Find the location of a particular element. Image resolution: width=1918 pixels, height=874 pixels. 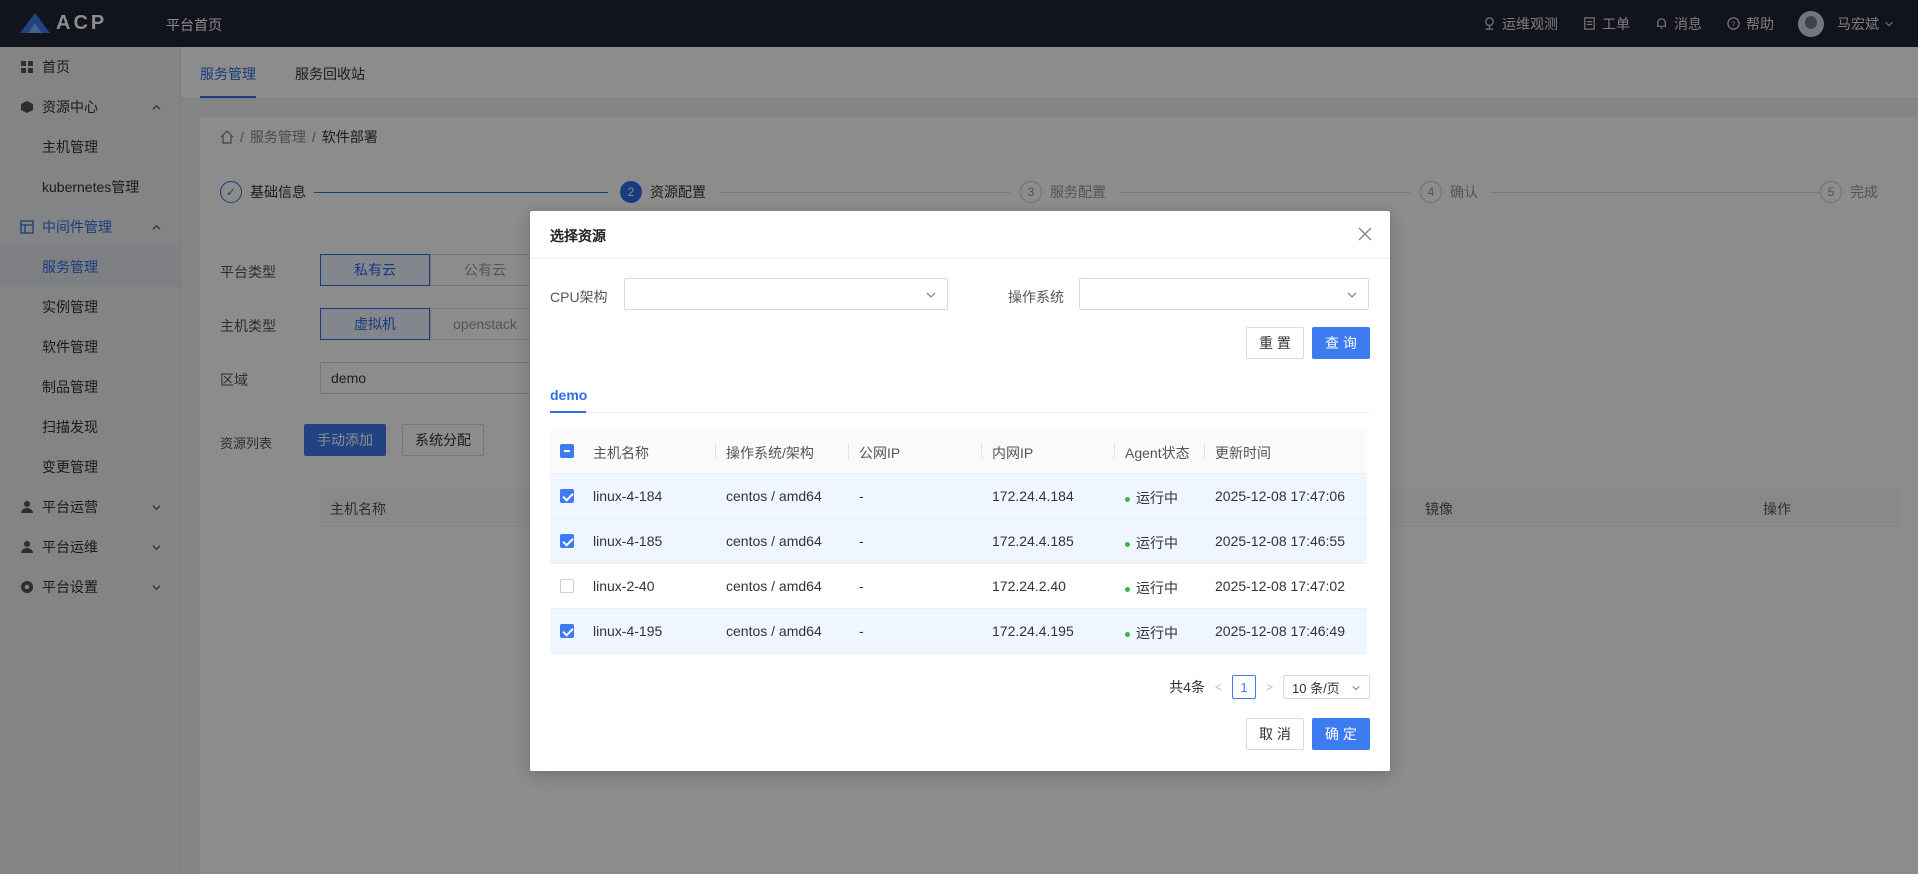

cpu-arch-label: CPU架构 is located at coordinates (579, 297).